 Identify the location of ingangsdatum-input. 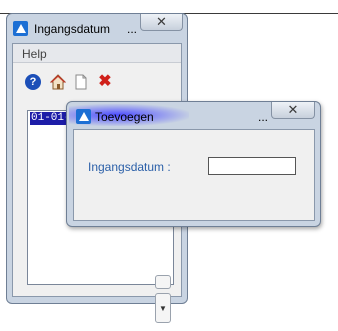
(252, 166).